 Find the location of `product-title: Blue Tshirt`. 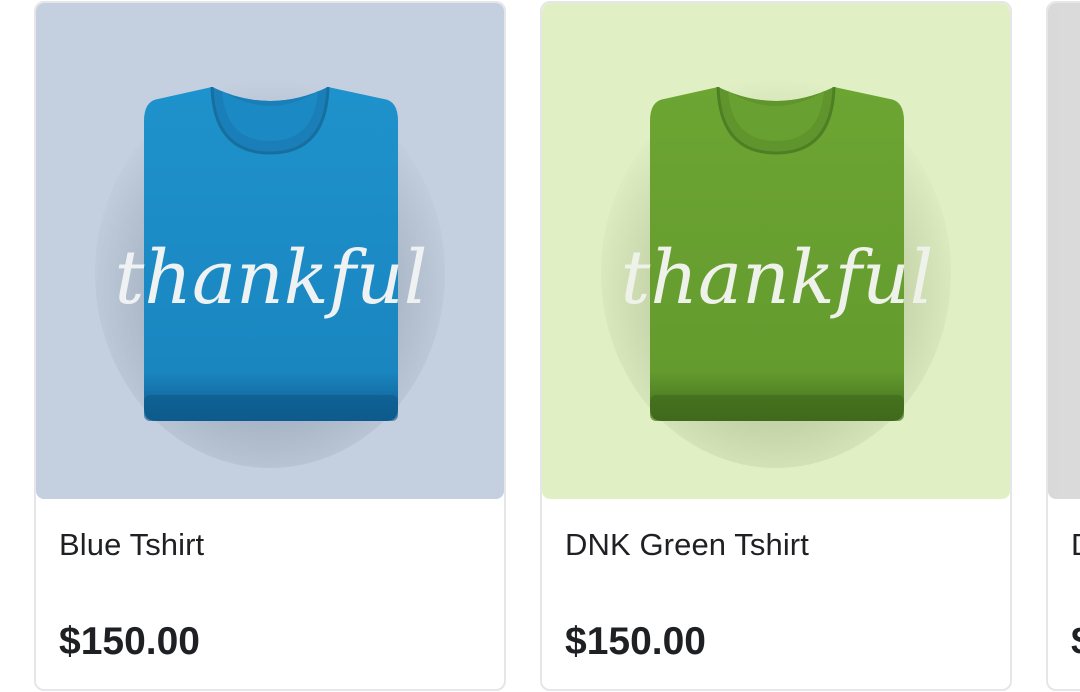

product-title: Blue Tshirt is located at coordinates (131, 545).